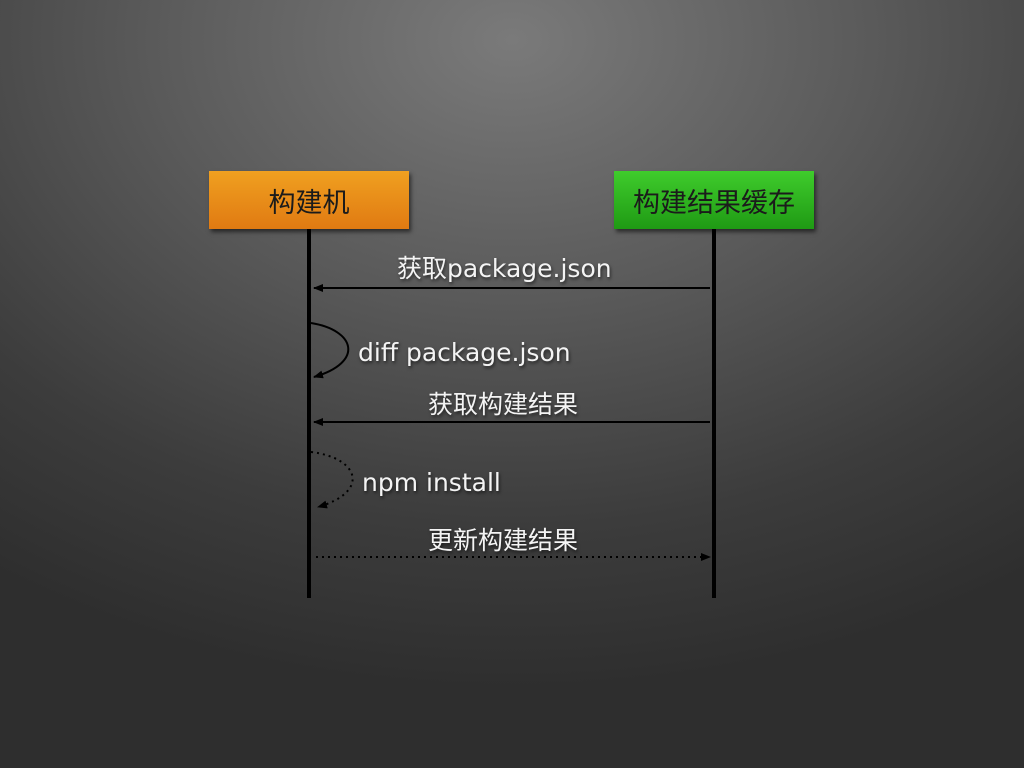  What do you see at coordinates (504, 268) in the screenshot?
I see `message-label-fetch-package-json: 获取package.json` at bounding box center [504, 268].